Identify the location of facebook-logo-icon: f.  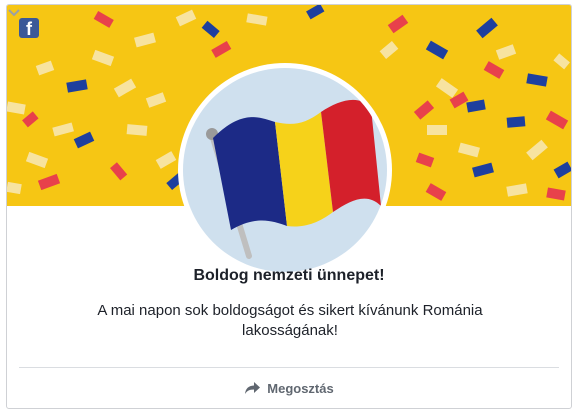
(29, 28).